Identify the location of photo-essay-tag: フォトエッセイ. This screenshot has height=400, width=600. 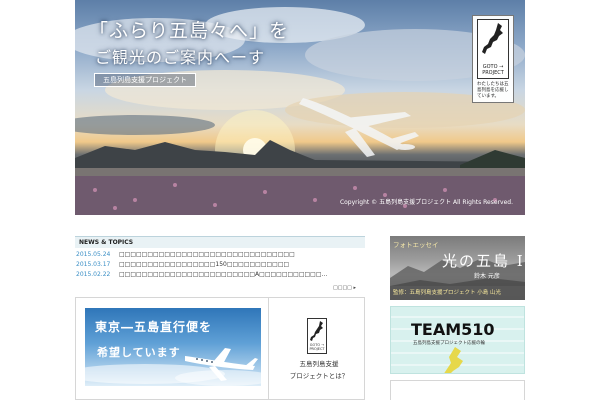
(416, 245).